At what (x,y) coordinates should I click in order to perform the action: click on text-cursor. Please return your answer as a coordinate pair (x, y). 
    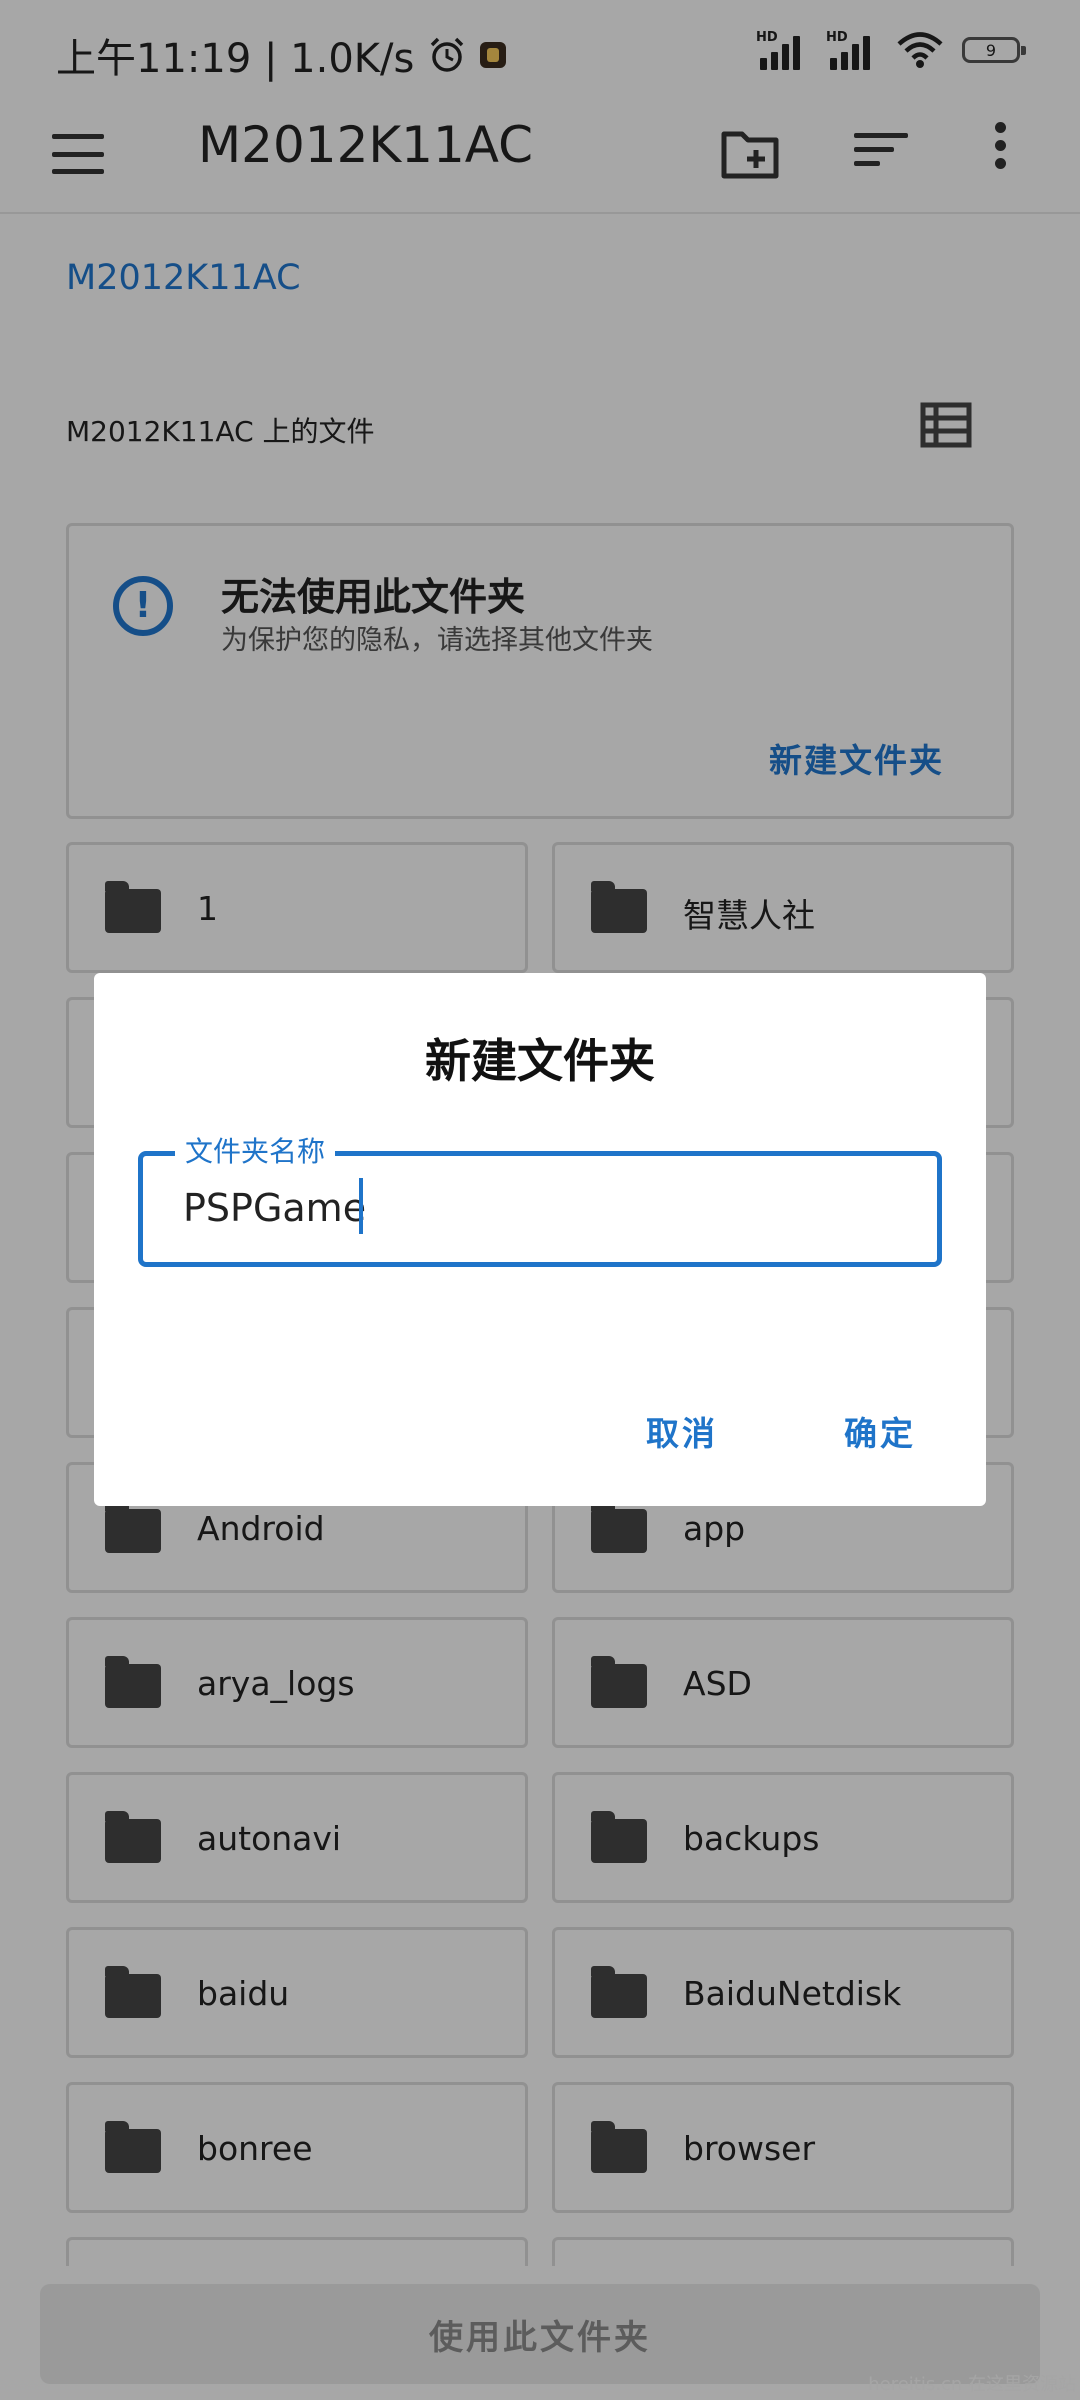
    Looking at the image, I should click on (361, 1206).